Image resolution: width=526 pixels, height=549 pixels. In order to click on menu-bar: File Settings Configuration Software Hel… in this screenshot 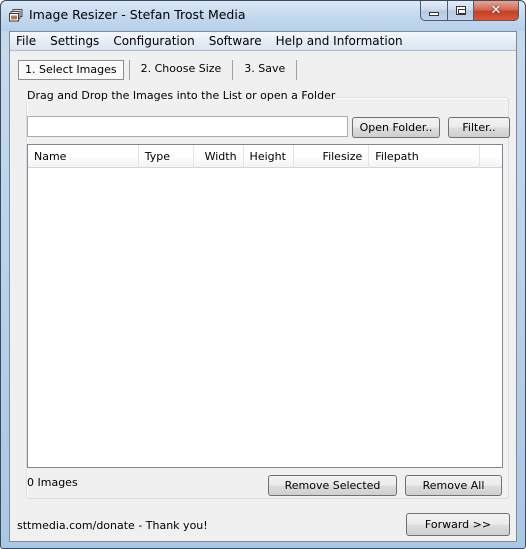, I will do `click(263, 41)`.